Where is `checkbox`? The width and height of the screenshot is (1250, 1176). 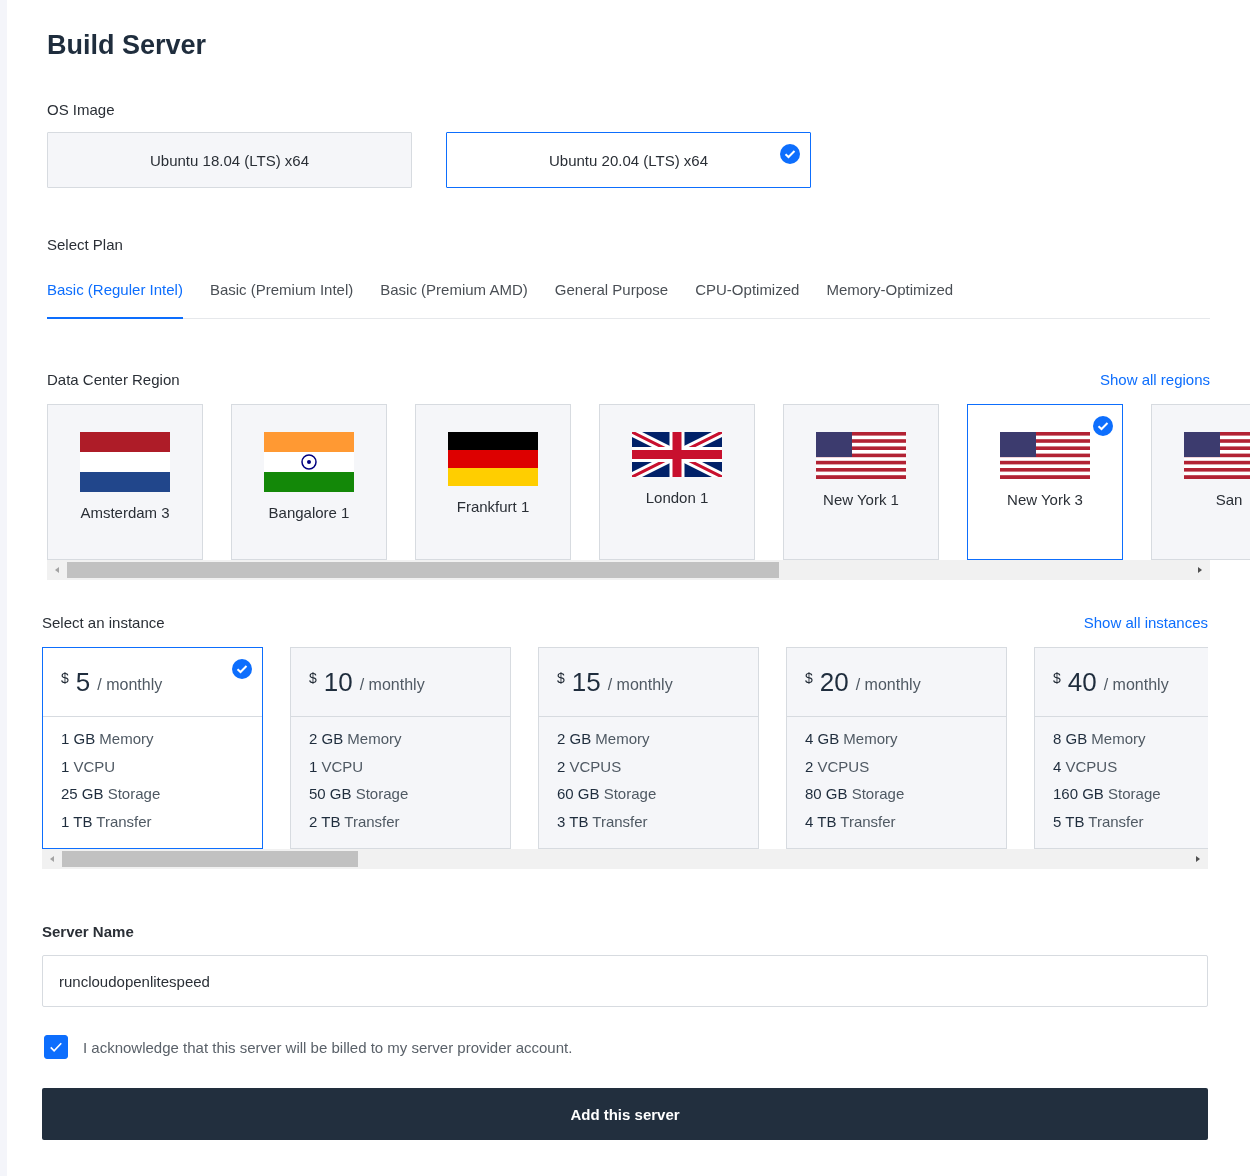 checkbox is located at coordinates (56, 1047).